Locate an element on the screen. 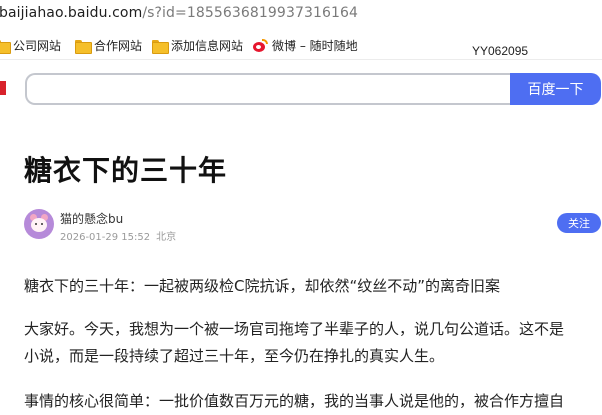 This screenshot has width=602, height=415. bookmark-label: 微博 – 随时随地 is located at coordinates (315, 46).